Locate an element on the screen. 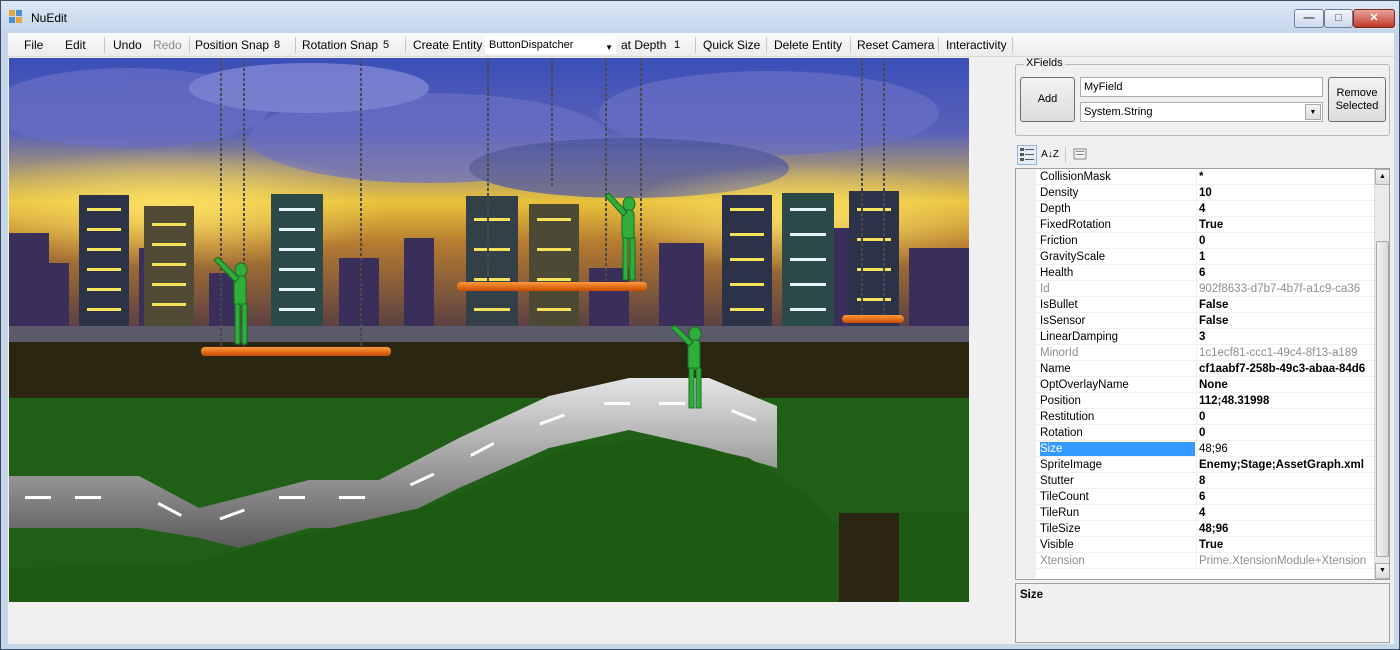 Image resolution: width=1400 pixels, height=650 pixels. title-bar: NuEdit — □ ✕ is located at coordinates (700, 17).